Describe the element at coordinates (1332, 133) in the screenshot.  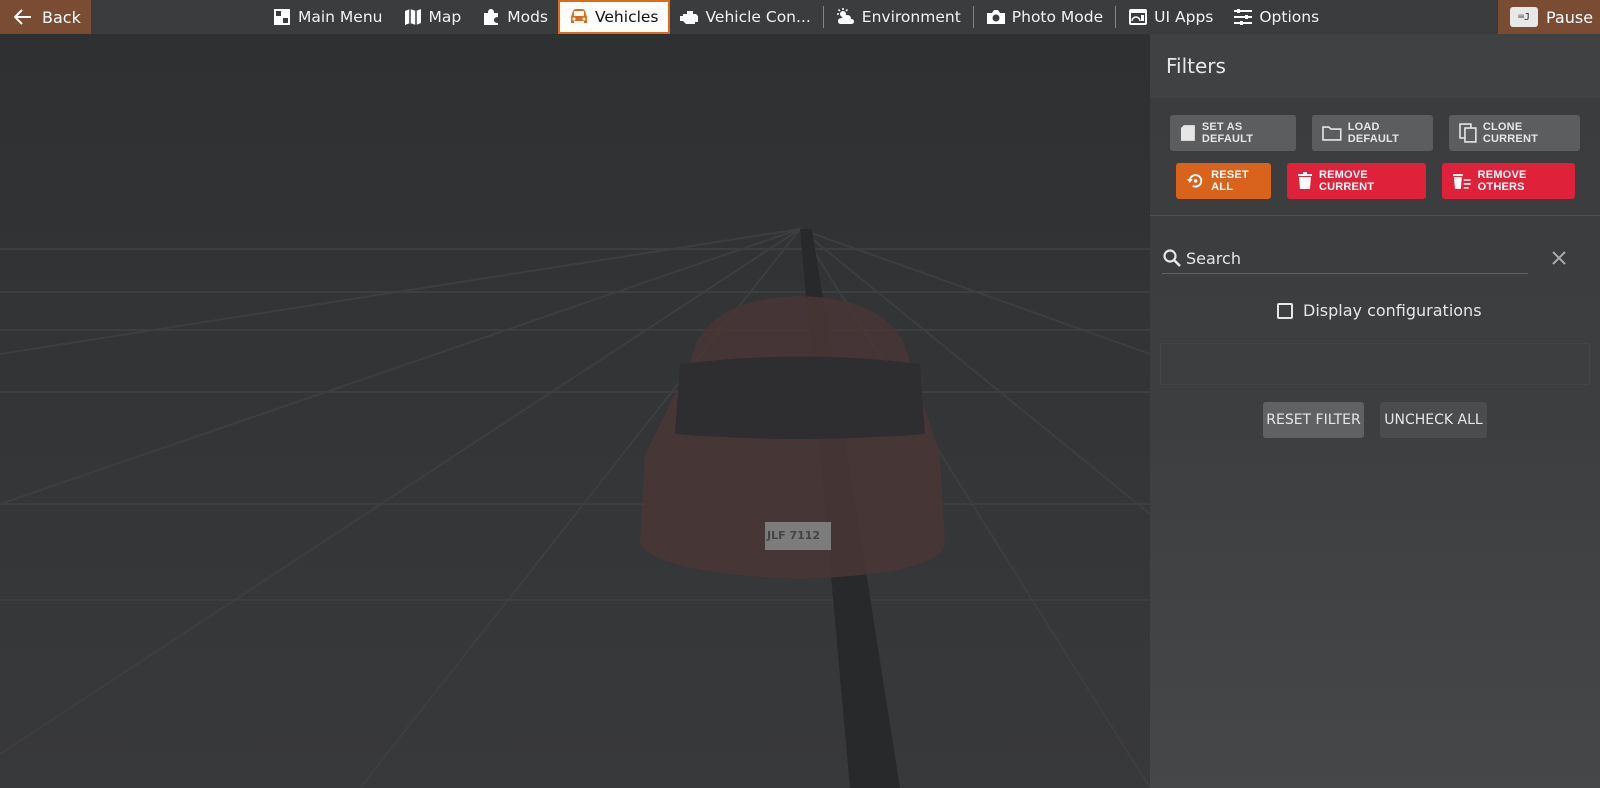
I see `folder-icon` at that location.